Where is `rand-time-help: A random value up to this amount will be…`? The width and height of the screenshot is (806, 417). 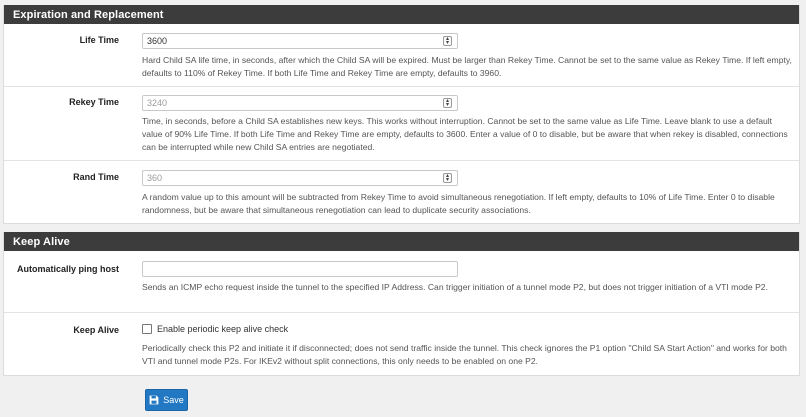 rand-time-help: A random value up to this amount will be… is located at coordinates (458, 203).